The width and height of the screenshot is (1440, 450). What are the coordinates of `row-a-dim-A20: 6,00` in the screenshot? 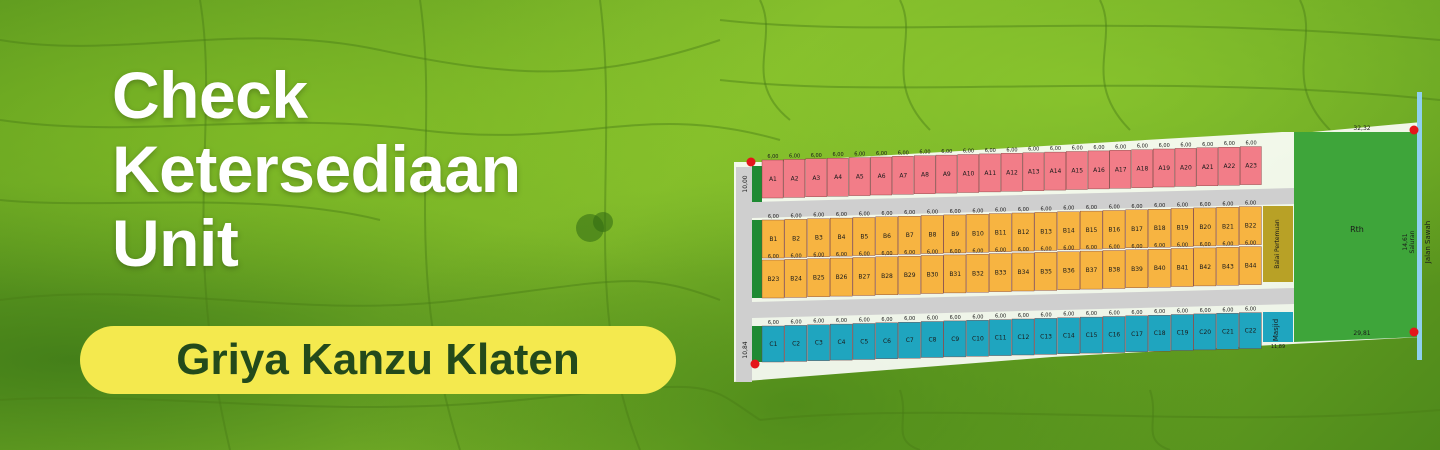 It's located at (1185, 145).